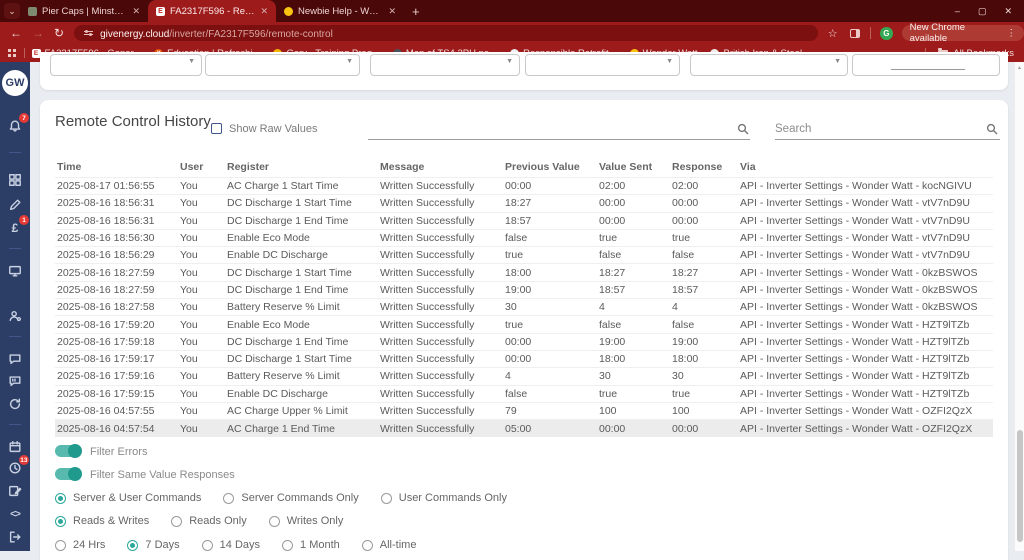 The width and height of the screenshot is (1024, 560). What do you see at coordinates (32, 11) in the screenshot?
I see `pier-caps-favicon` at bounding box center [32, 11].